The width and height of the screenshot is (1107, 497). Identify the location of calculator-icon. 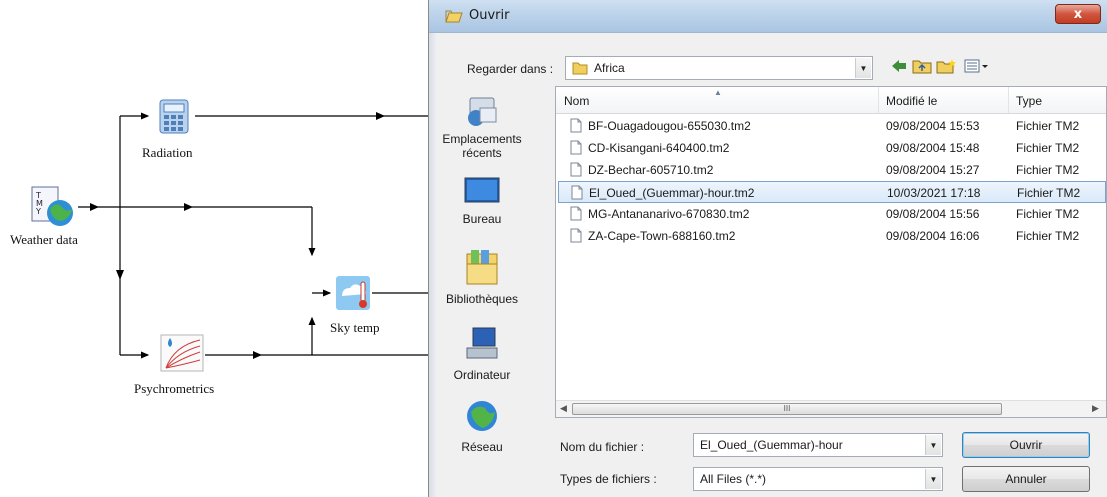
(174, 116).